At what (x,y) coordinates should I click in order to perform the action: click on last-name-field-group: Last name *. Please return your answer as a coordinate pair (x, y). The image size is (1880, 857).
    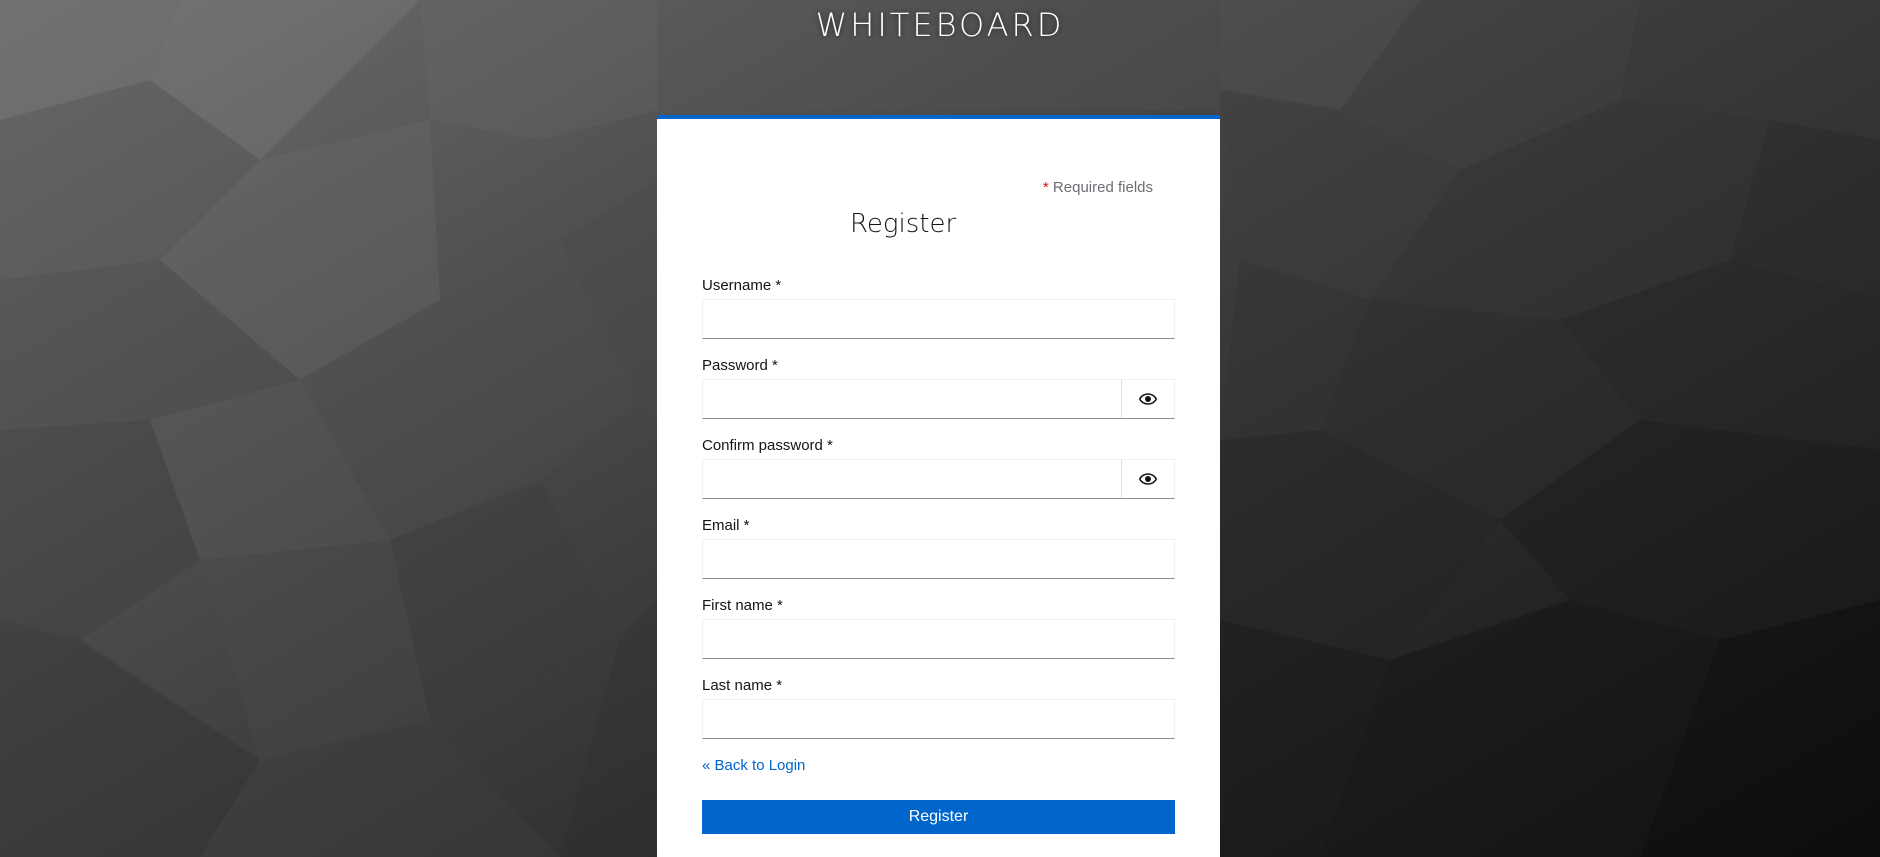
    Looking at the image, I should click on (938, 707).